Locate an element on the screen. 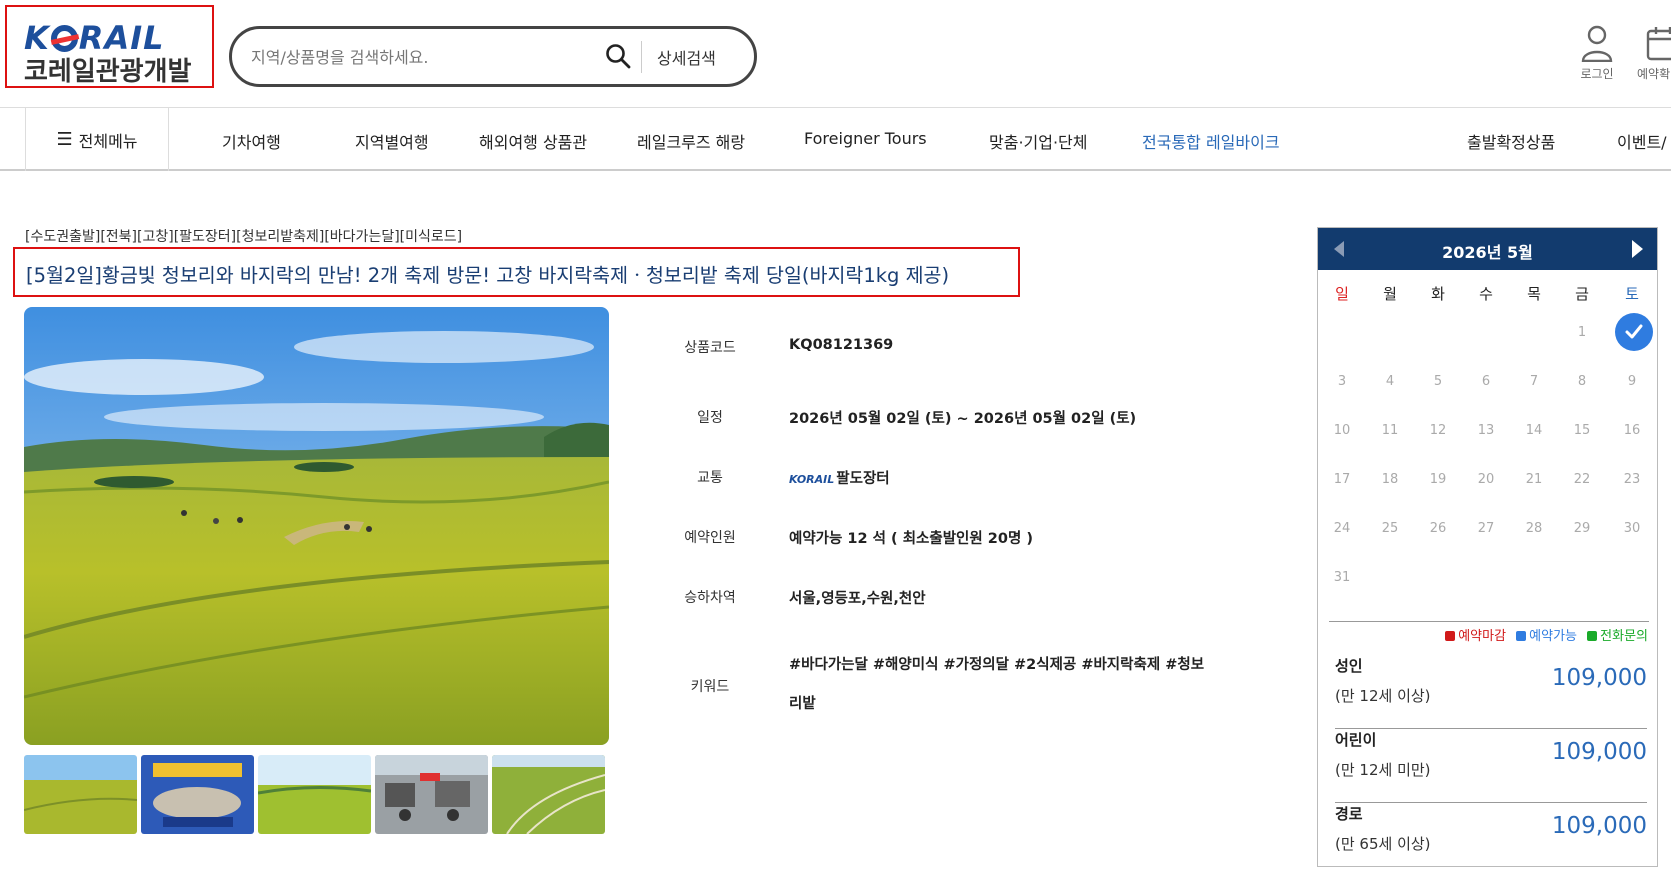 The height and width of the screenshot is (877, 1671). calendar-day: 5 is located at coordinates (1438, 381).